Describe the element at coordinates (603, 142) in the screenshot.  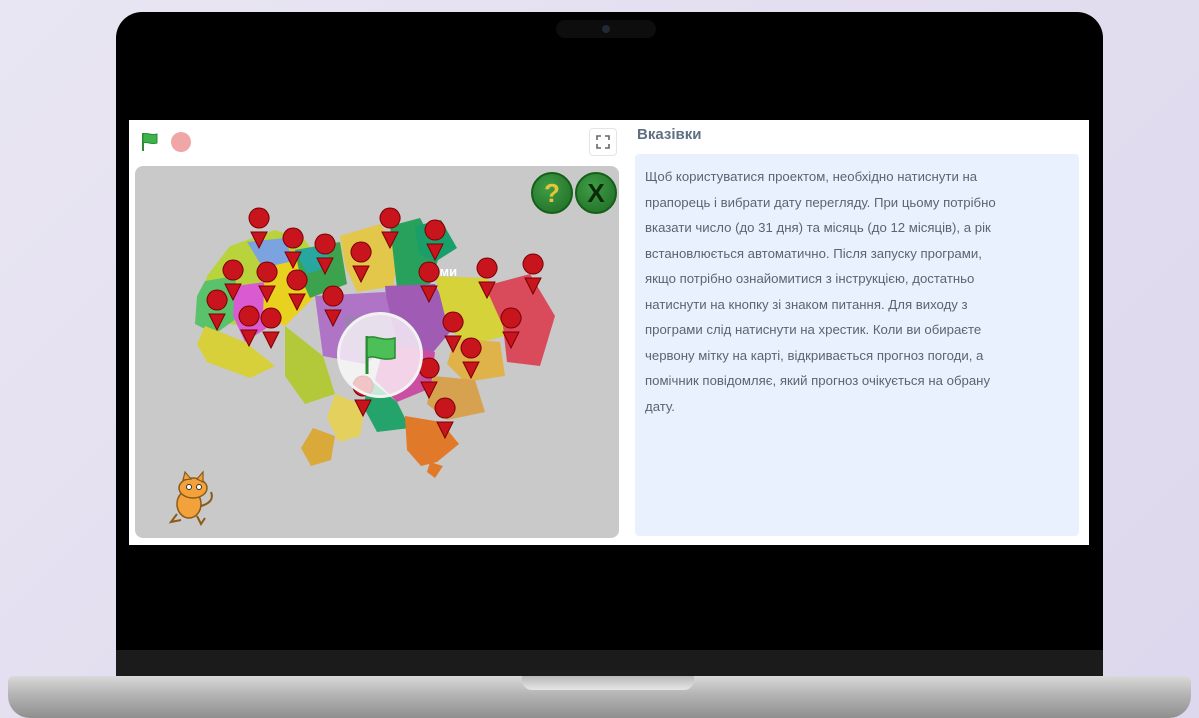
I see `fullscreen-icon` at that location.